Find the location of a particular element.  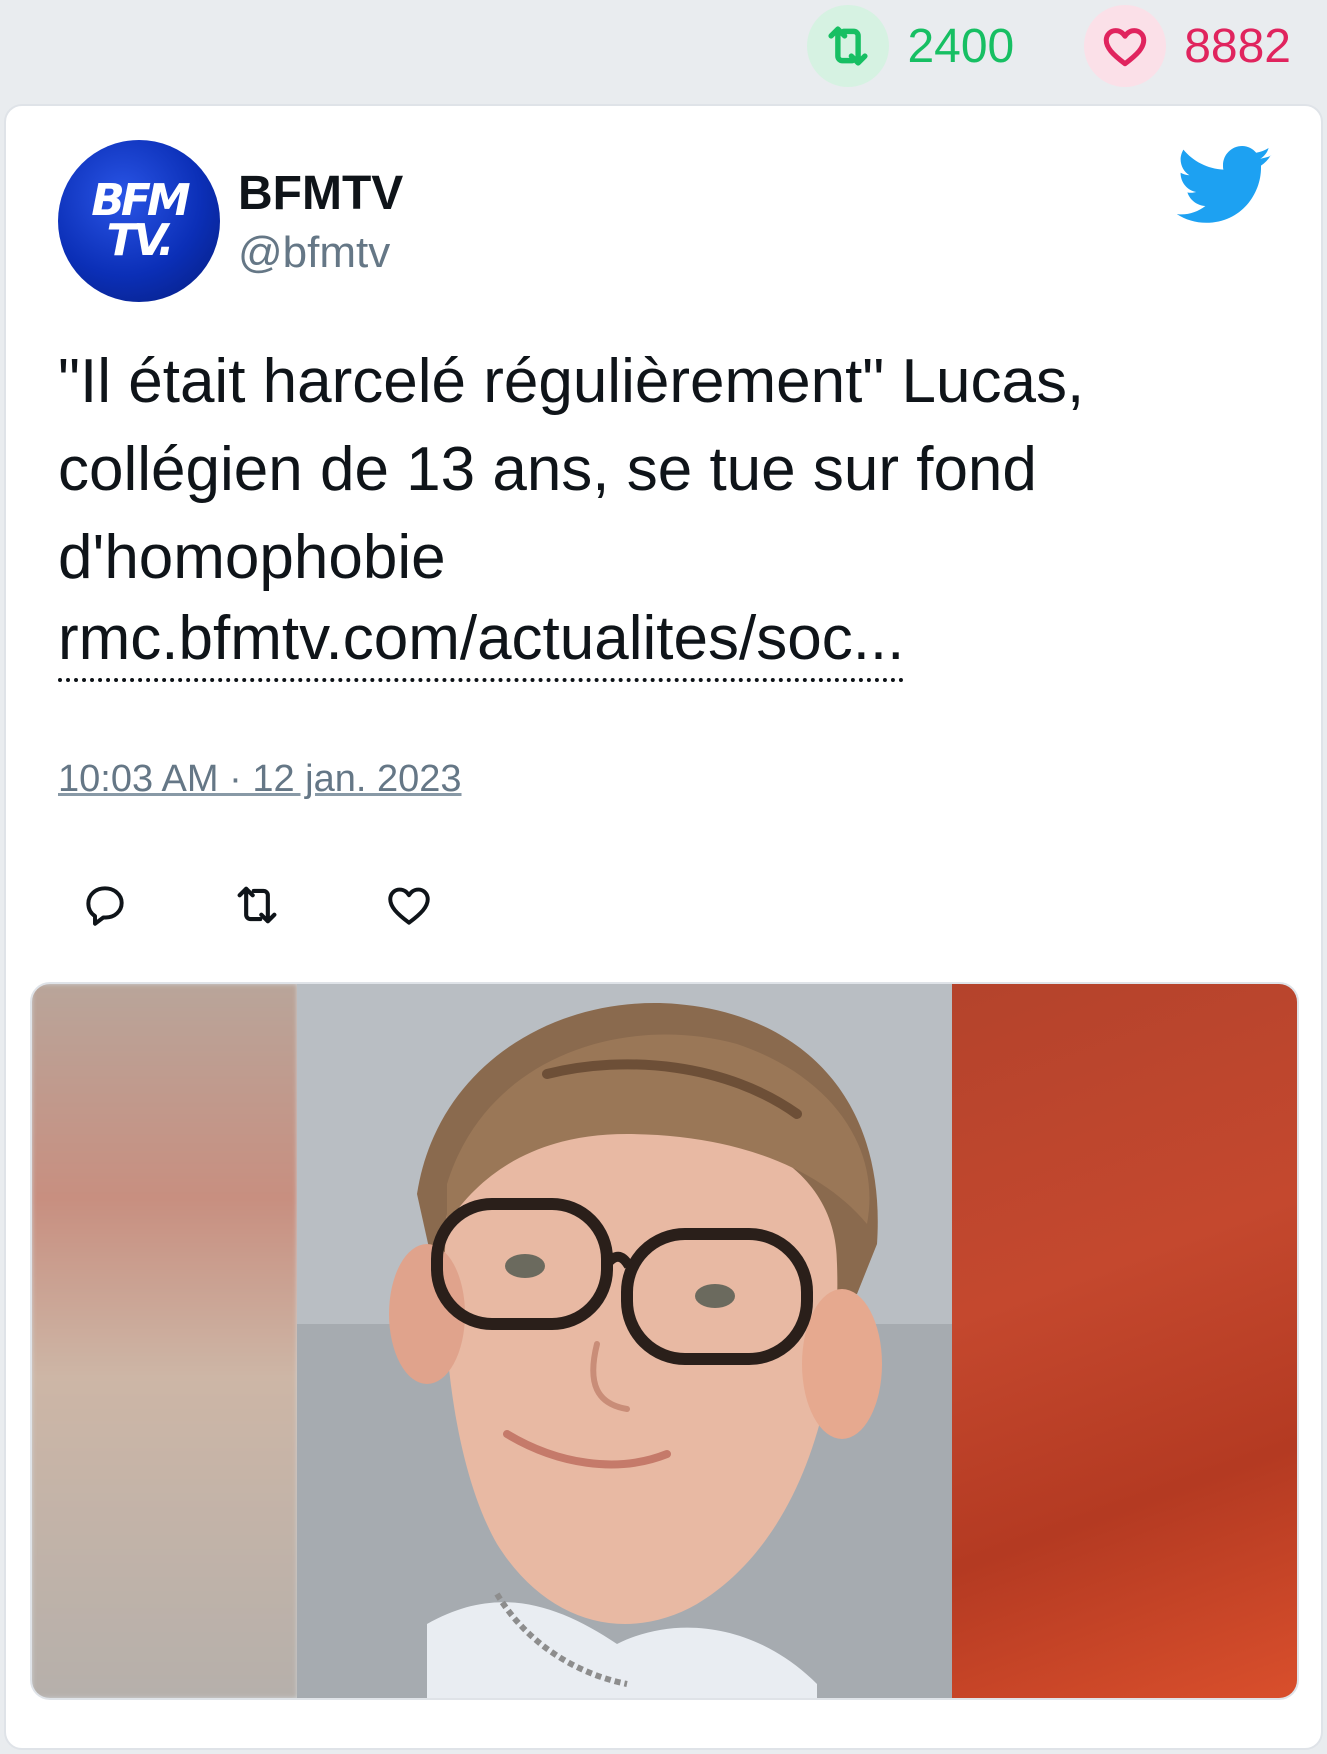

engagement-stats: 2400 8882 is located at coordinates (1067, 46).